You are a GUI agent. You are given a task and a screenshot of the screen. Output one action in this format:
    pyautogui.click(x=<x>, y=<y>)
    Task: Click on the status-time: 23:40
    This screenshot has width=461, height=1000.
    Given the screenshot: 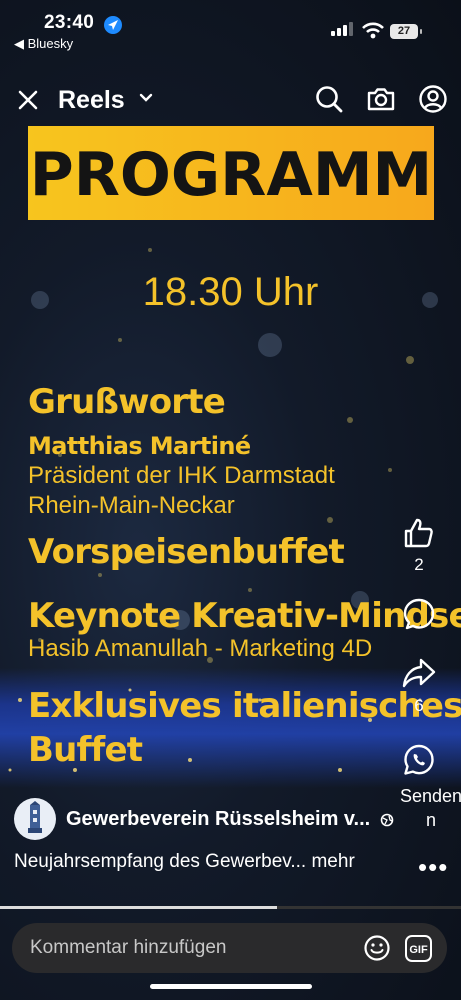 What is the action you would take?
    pyautogui.click(x=69, y=22)
    